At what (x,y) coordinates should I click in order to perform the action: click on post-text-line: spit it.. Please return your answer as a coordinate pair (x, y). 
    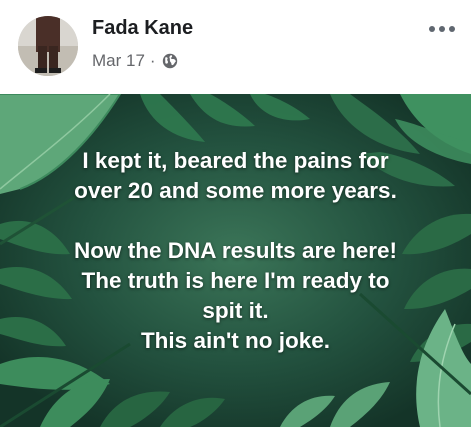
    Looking at the image, I should click on (235, 310).